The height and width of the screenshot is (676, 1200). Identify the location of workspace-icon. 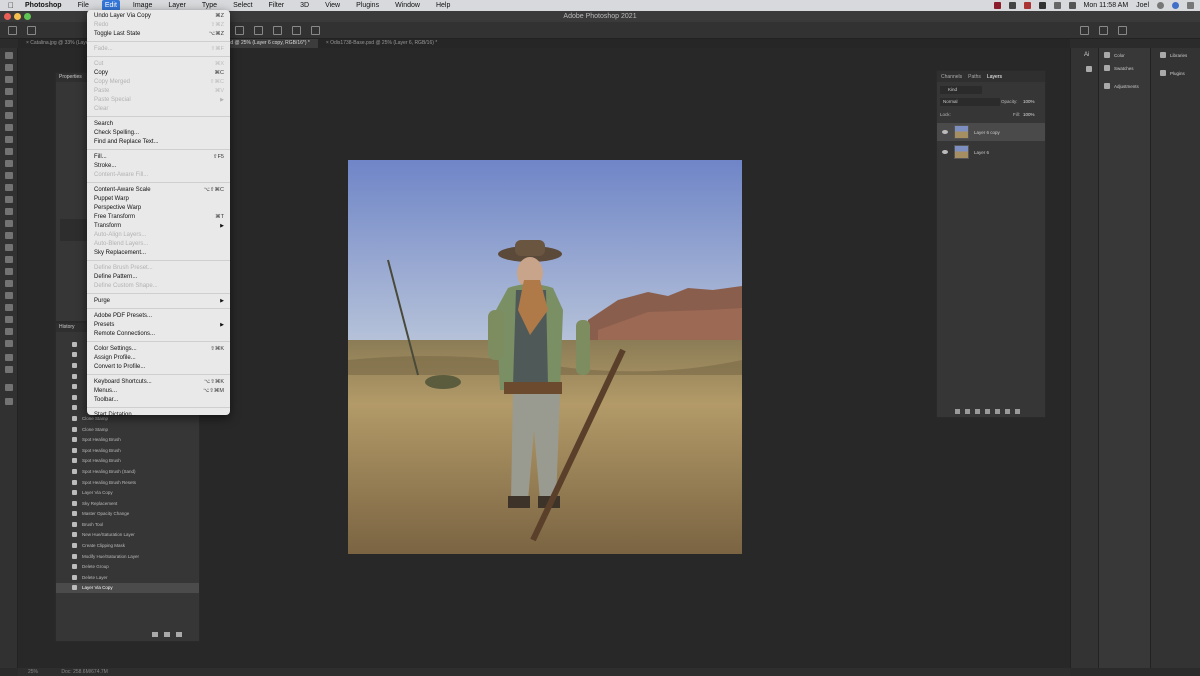
(1103, 30).